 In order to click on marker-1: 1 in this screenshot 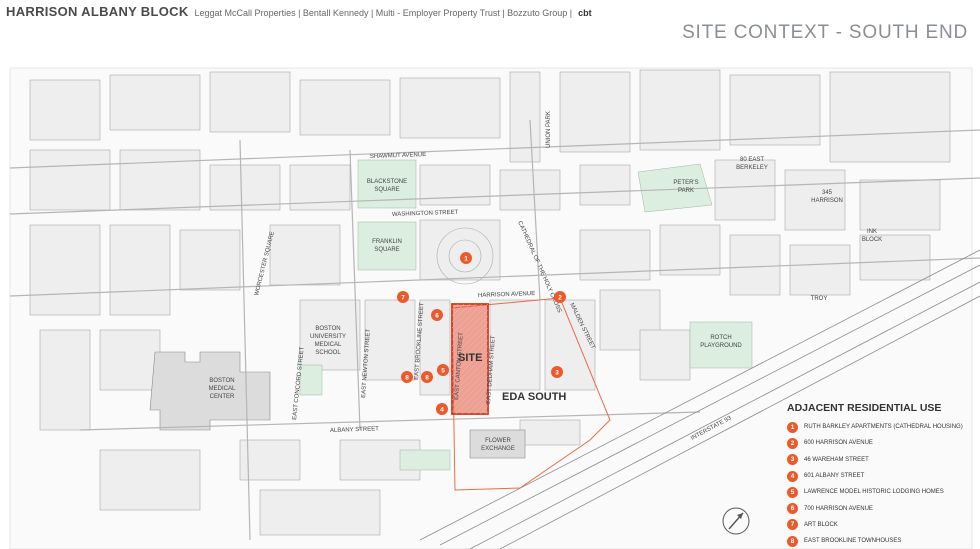, I will do `click(466, 258)`.